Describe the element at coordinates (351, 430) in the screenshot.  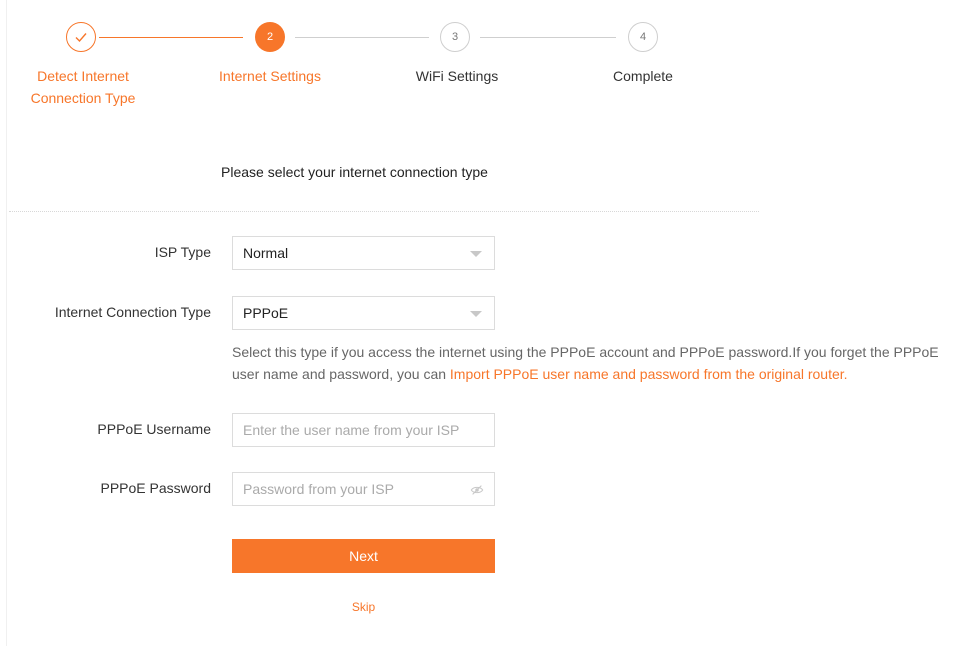
I see `username-placeholder: Enter the user name from your ISP` at that location.